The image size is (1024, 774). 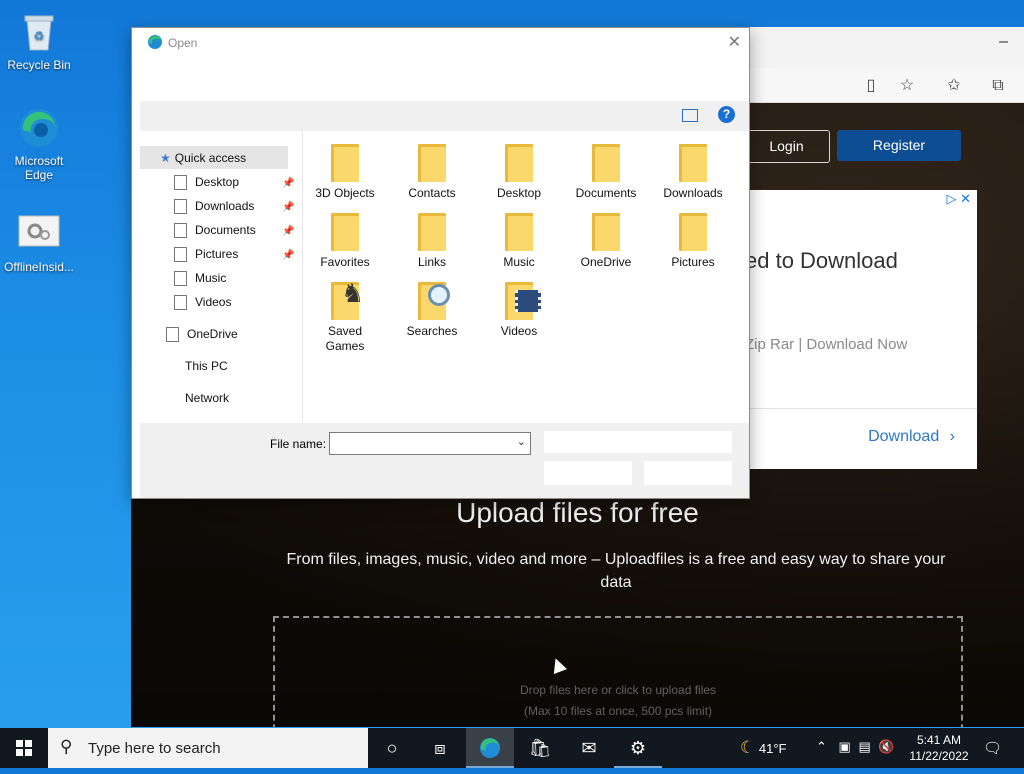 What do you see at coordinates (588, 473) in the screenshot?
I see `open-button` at bounding box center [588, 473].